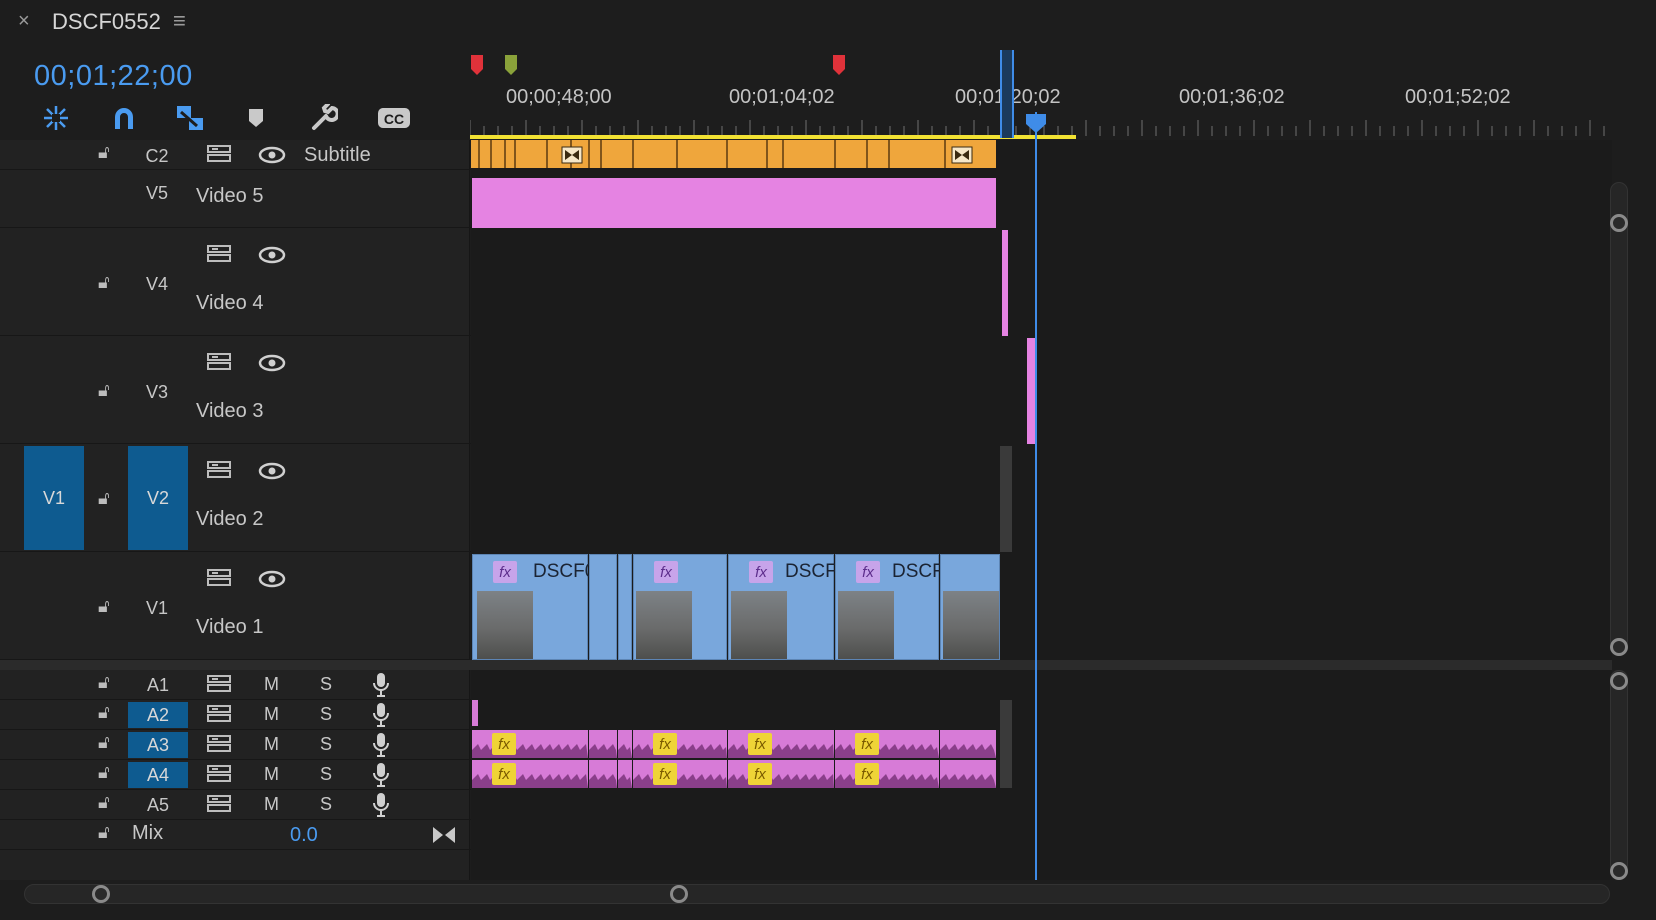 This screenshot has width=1656, height=920. I want to click on video-clip: fx DSCF0, so click(533, 607).